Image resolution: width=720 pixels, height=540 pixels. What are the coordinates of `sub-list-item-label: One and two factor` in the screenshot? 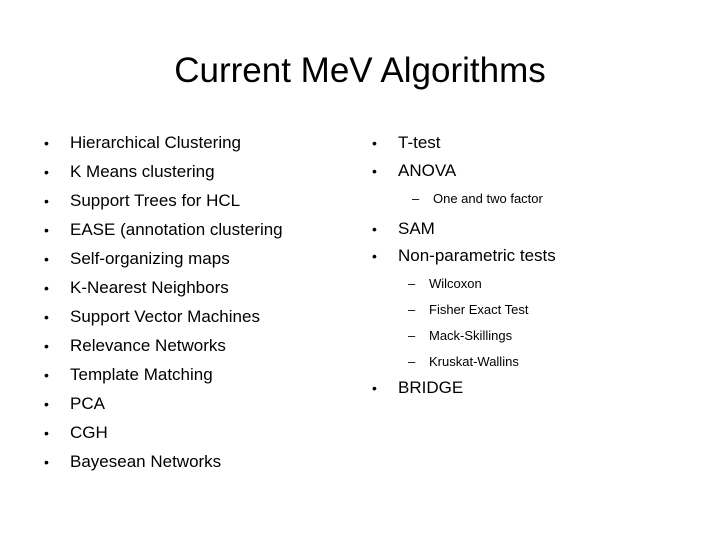 It's located at (488, 198).